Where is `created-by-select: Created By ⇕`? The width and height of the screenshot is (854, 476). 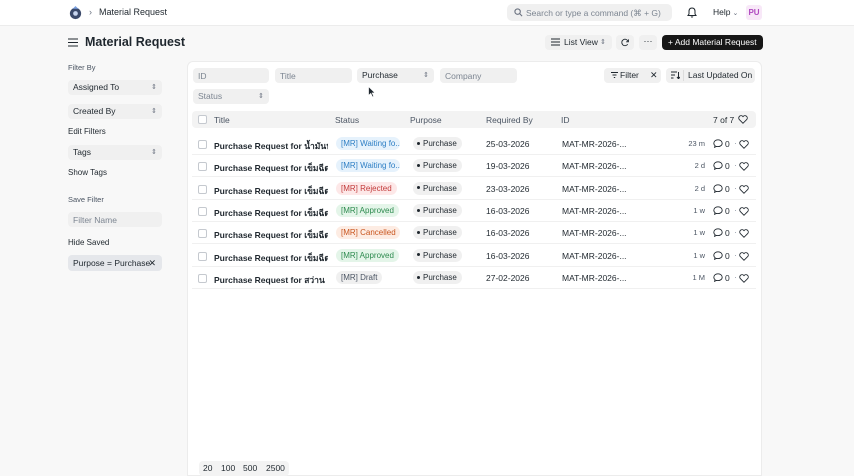 created-by-select: Created By ⇕ is located at coordinates (115, 111).